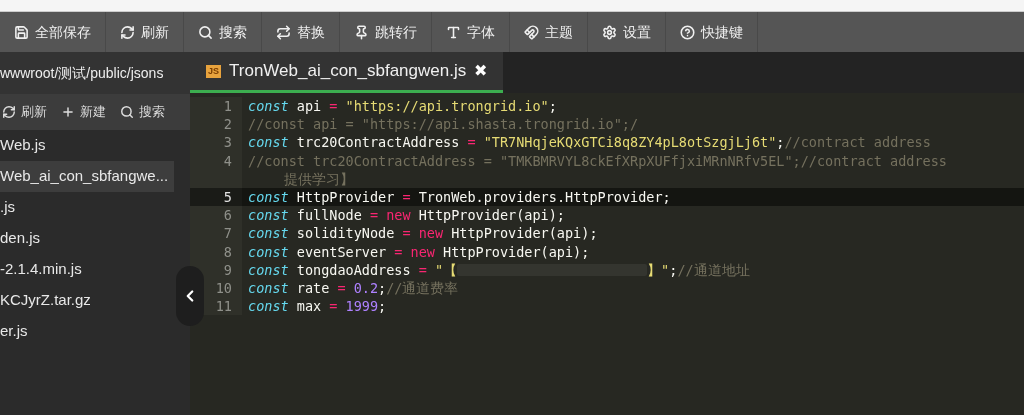  What do you see at coordinates (365, 288) in the screenshot?
I see `code-token: 0.2` at bounding box center [365, 288].